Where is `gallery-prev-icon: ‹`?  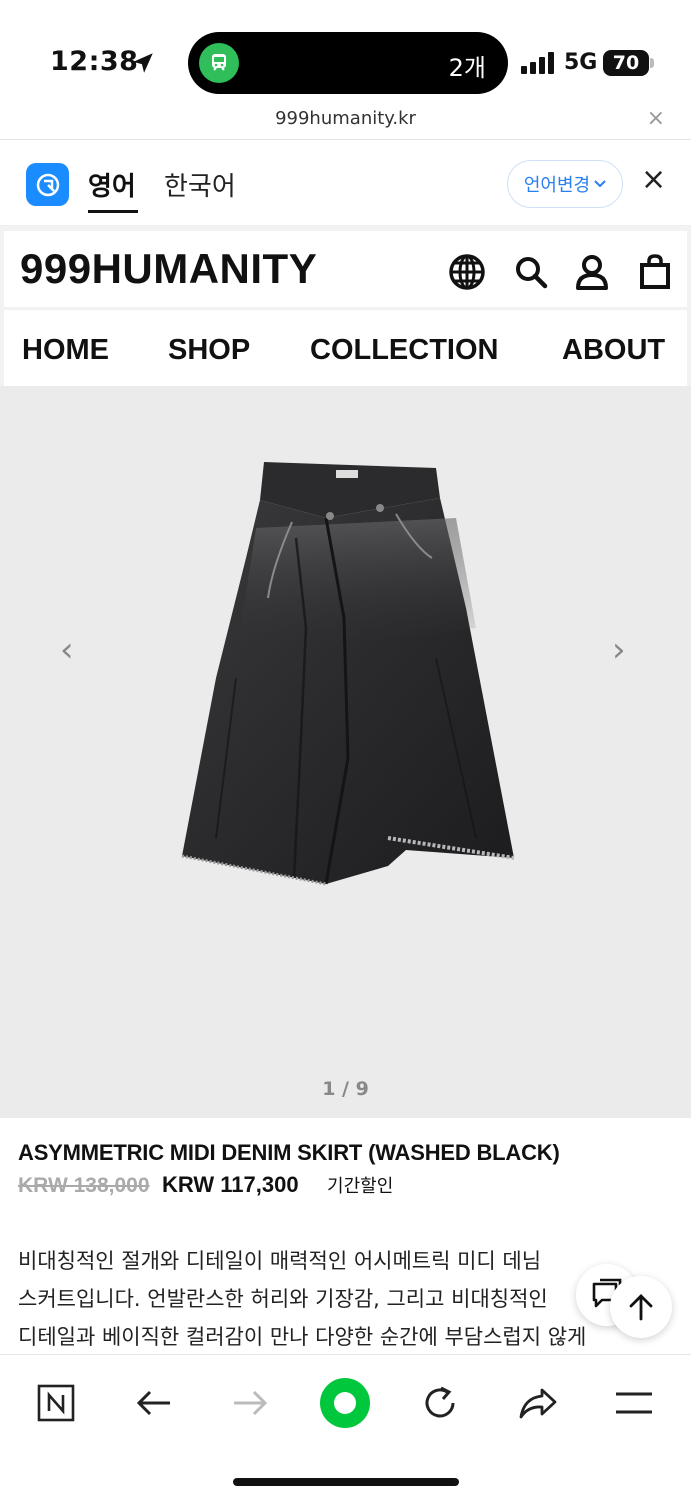 gallery-prev-icon: ‹ is located at coordinates (67, 650).